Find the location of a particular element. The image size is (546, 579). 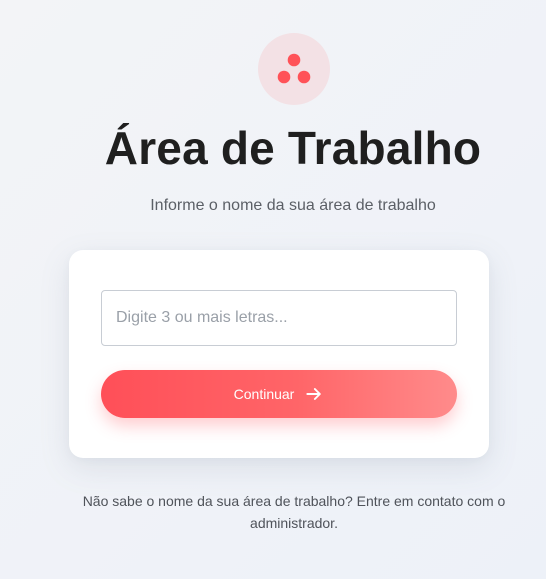

three-dots-logo-icon is located at coordinates (294, 68).